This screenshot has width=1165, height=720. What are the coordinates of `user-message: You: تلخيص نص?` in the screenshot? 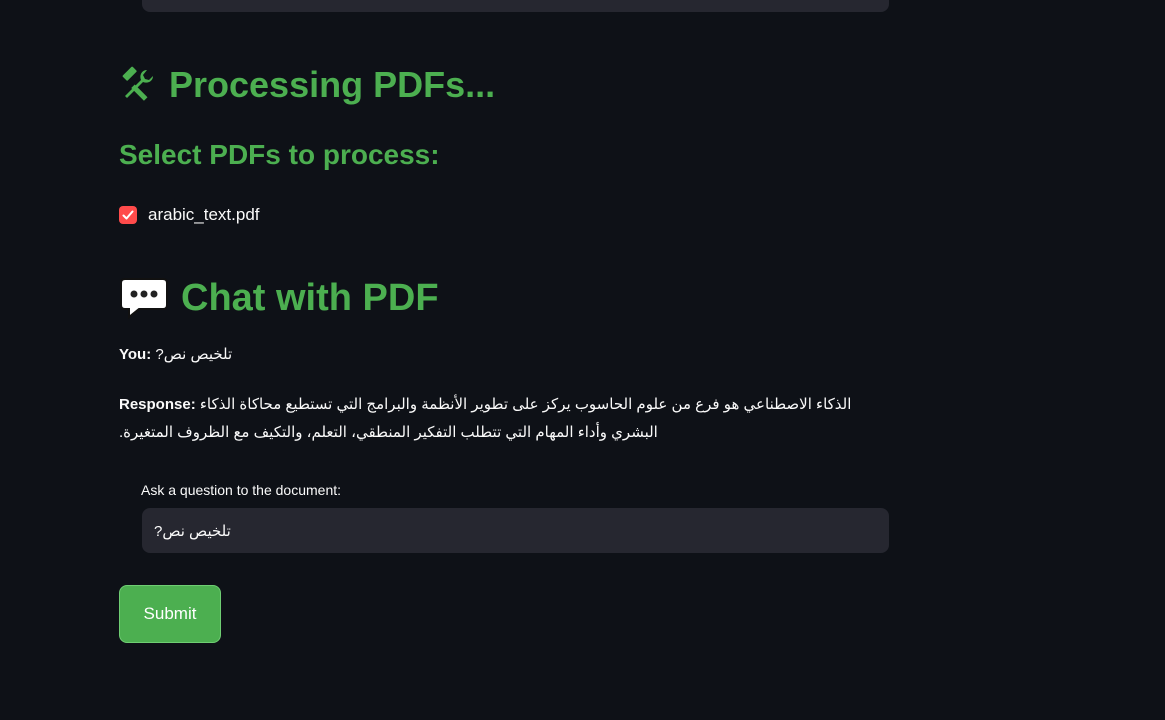 It's located at (175, 354).